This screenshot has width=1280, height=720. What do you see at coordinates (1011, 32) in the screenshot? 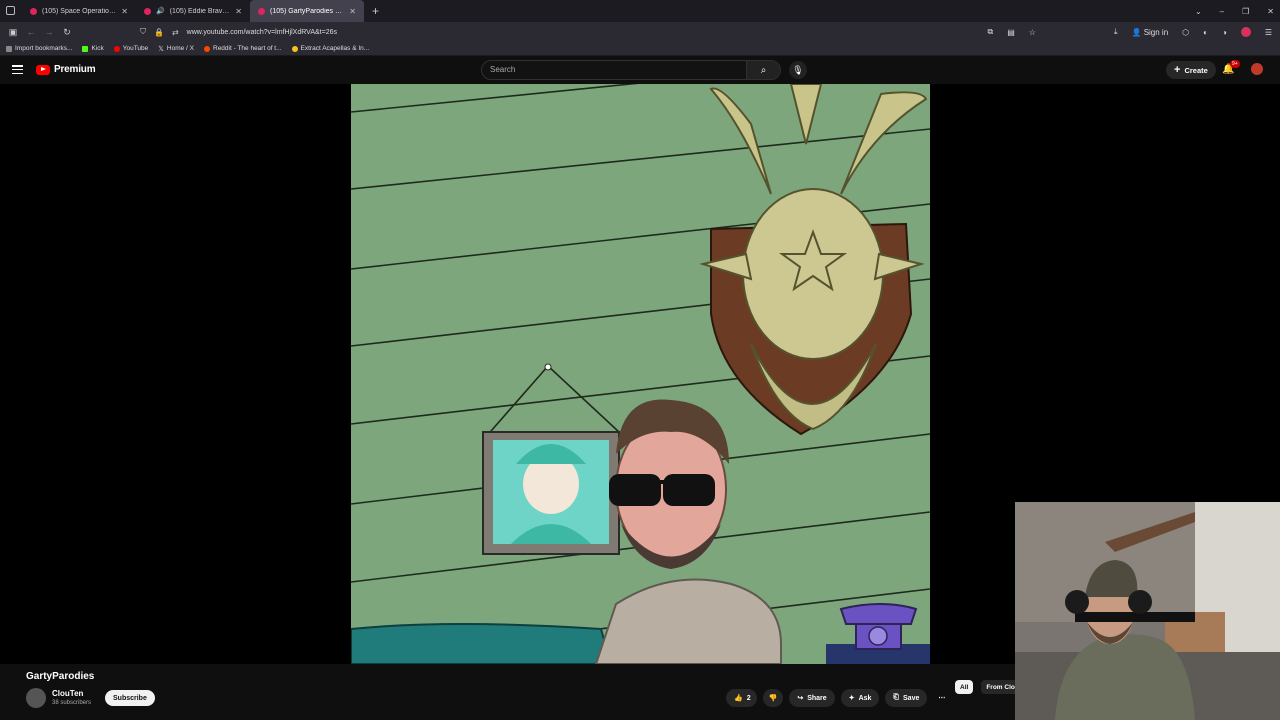
I see `reader-view-icon: ▤` at bounding box center [1011, 32].